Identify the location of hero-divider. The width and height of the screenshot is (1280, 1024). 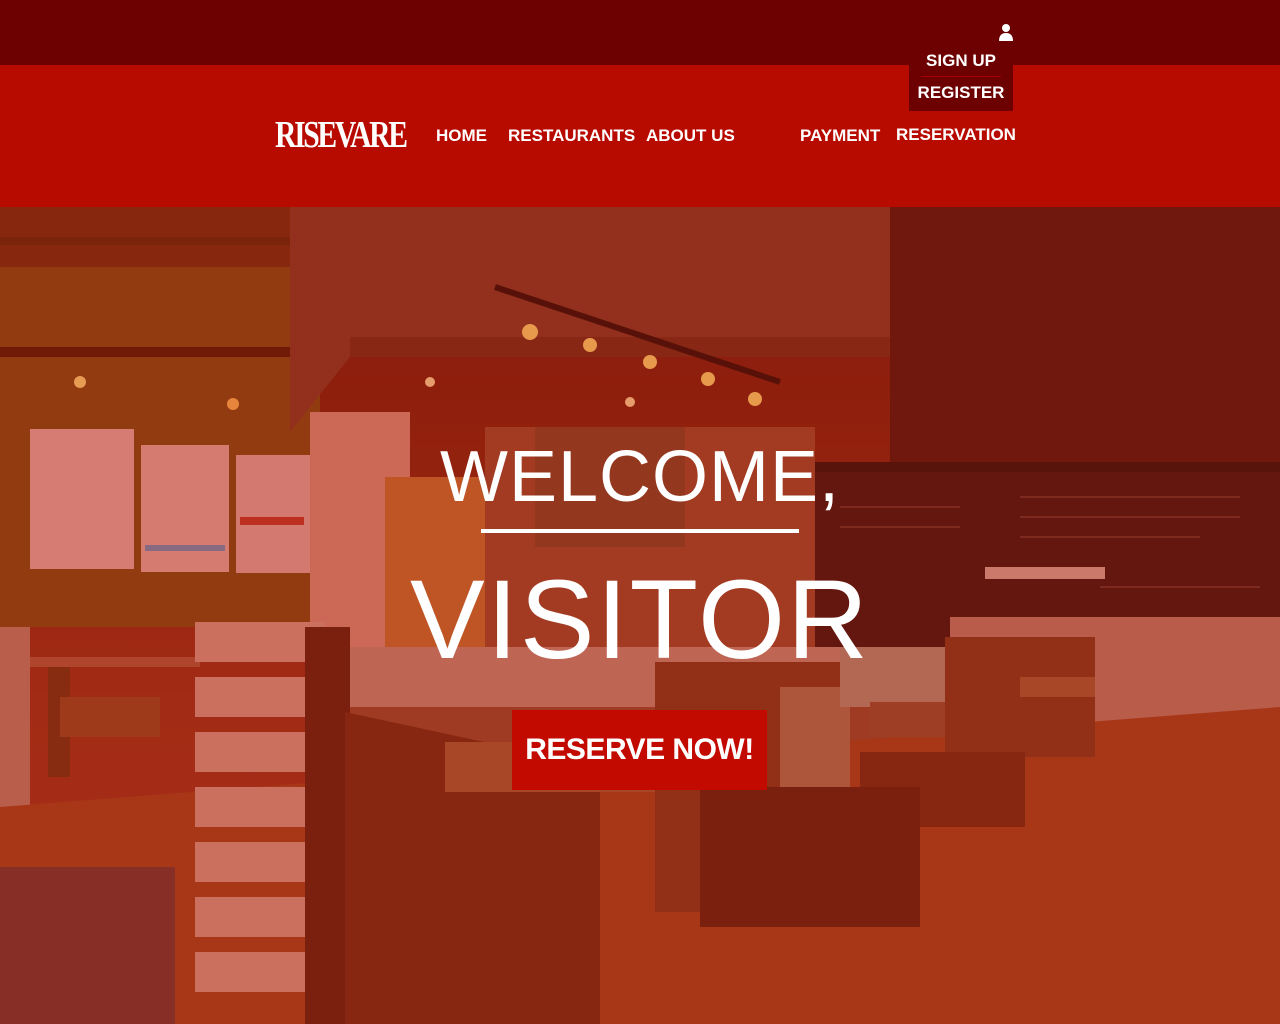
(640, 531).